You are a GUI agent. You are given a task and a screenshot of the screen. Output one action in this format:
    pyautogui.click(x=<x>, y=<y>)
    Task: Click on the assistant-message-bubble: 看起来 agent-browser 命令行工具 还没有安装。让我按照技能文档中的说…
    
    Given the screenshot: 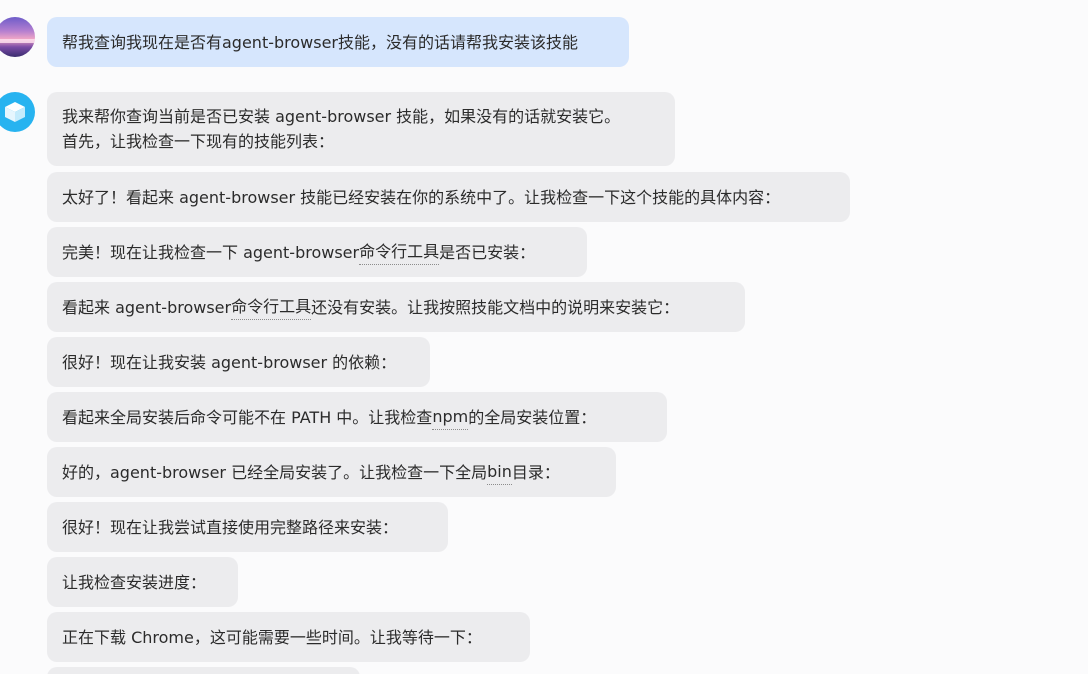 What is the action you would take?
    pyautogui.click(x=396, y=307)
    